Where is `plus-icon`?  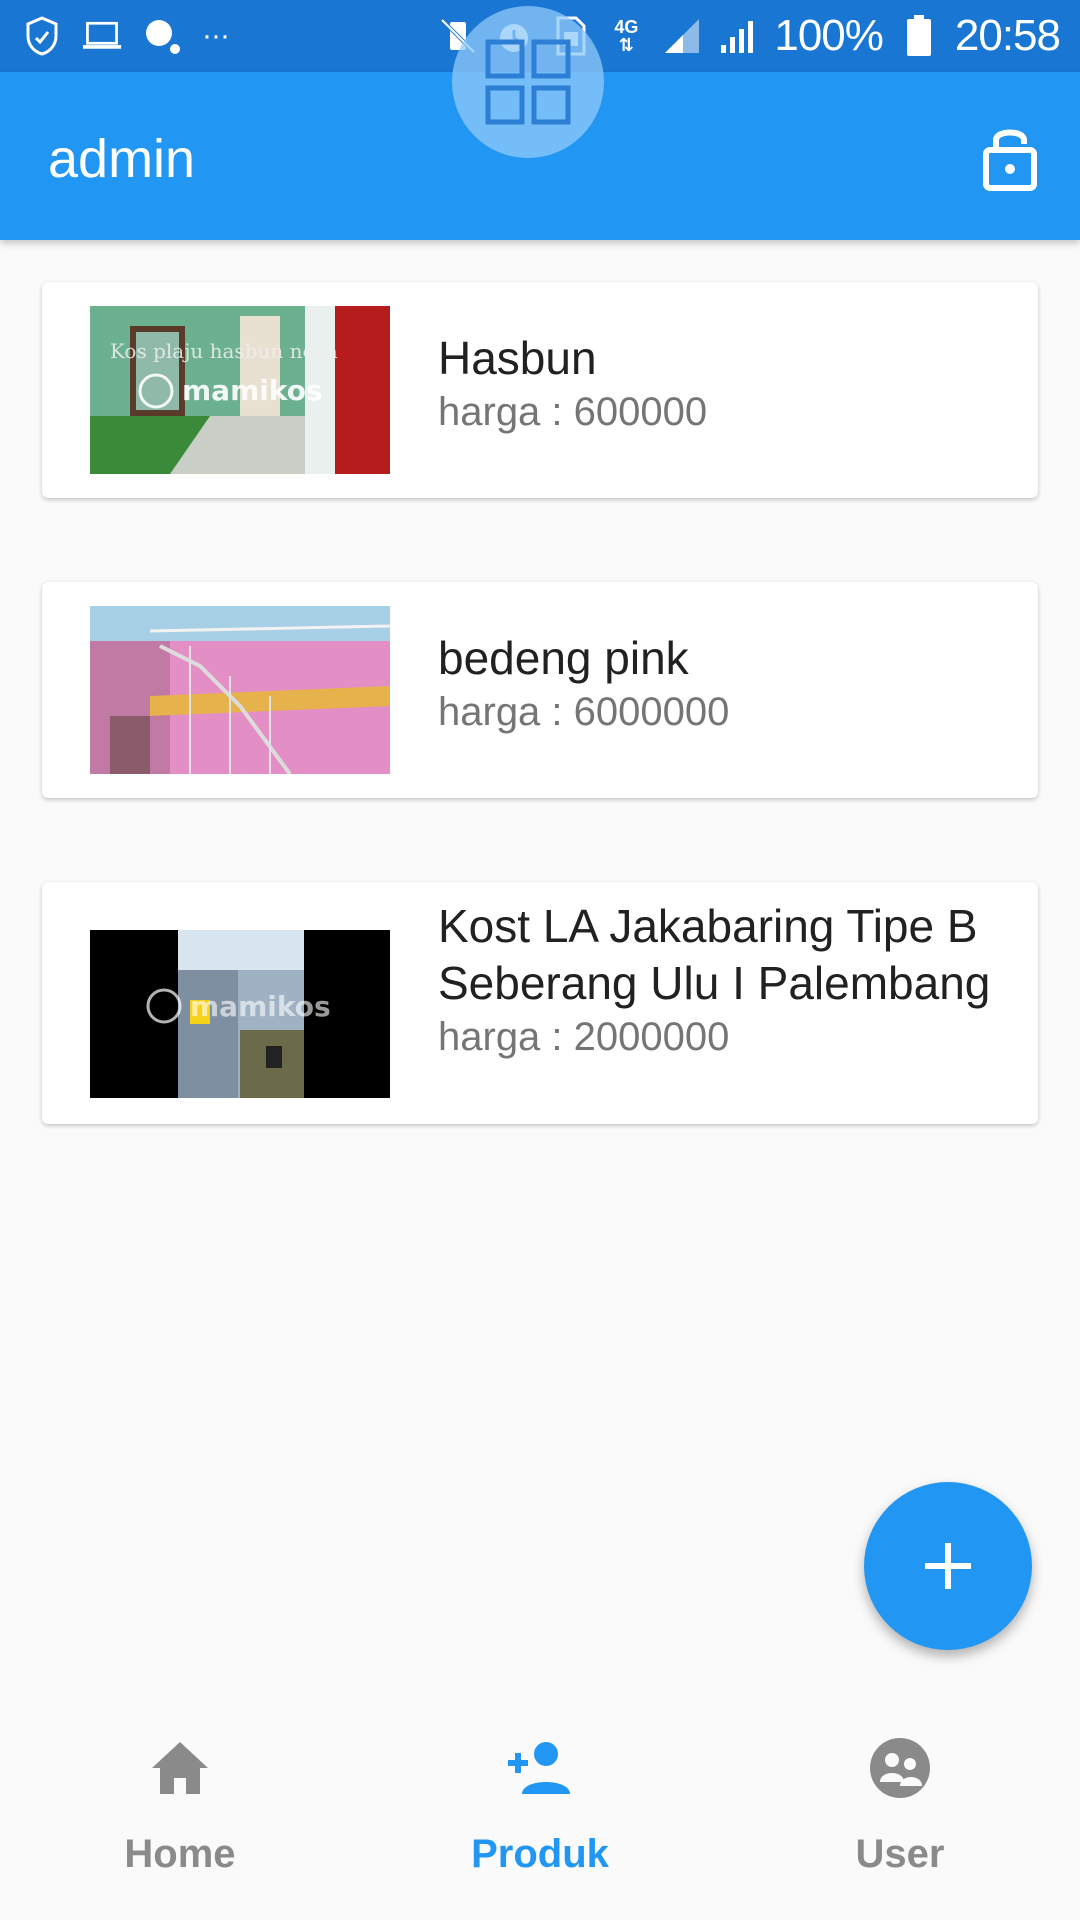
plus-icon is located at coordinates (948, 1566).